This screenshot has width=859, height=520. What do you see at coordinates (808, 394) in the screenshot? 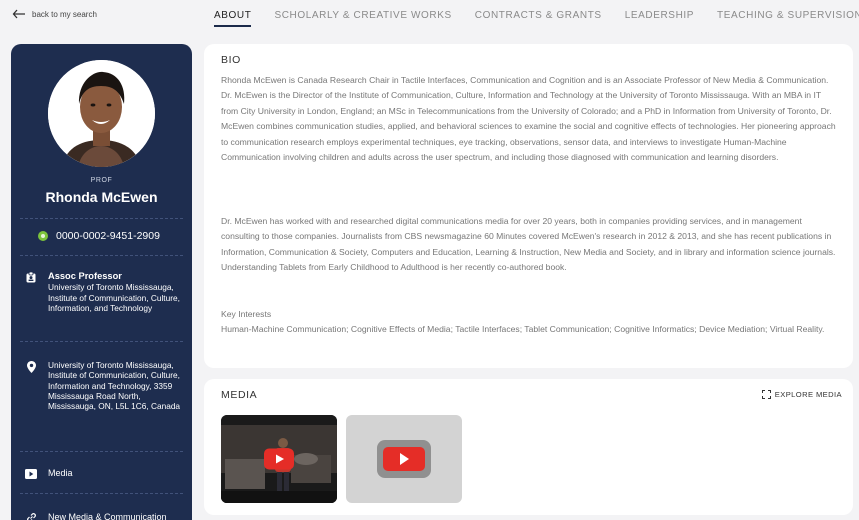
I see `explore-media-label: EXPLORE MEDIA` at bounding box center [808, 394].